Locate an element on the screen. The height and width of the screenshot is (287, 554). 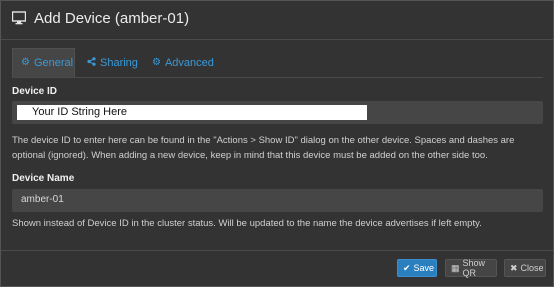
device-name-field: amber-01 is located at coordinates (277, 200).